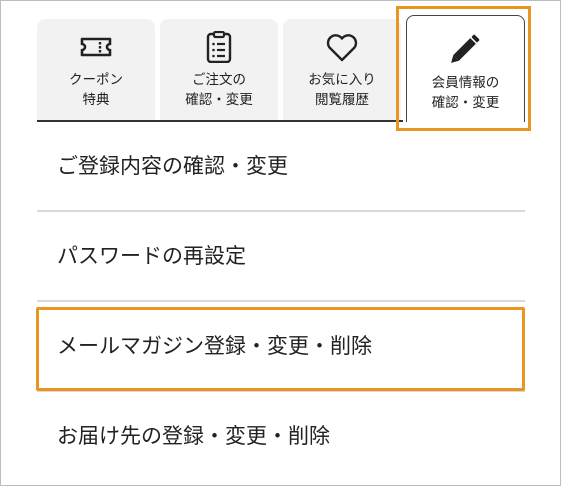  Describe the element at coordinates (172, 166) in the screenshot. I see `menu-item-label: ご登録内容の確認・変更` at that location.